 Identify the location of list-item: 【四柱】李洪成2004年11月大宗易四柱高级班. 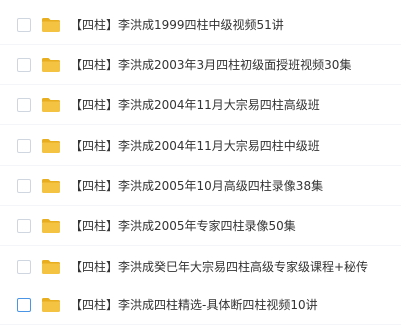
(200, 105).